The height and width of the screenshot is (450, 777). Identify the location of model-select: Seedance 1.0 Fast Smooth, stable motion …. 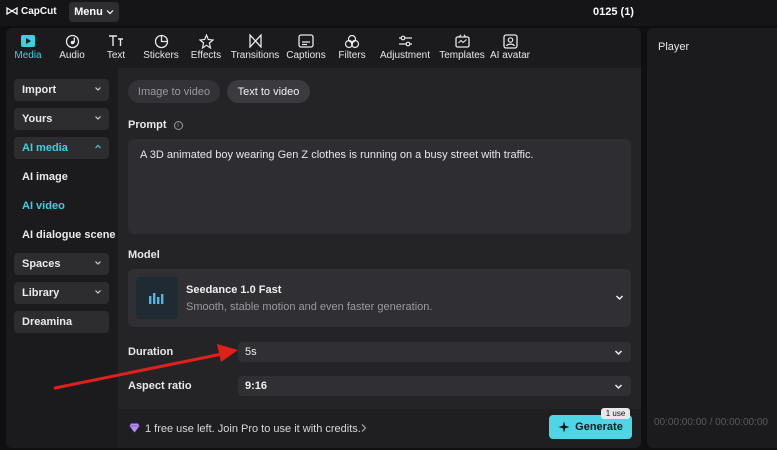
(379, 298).